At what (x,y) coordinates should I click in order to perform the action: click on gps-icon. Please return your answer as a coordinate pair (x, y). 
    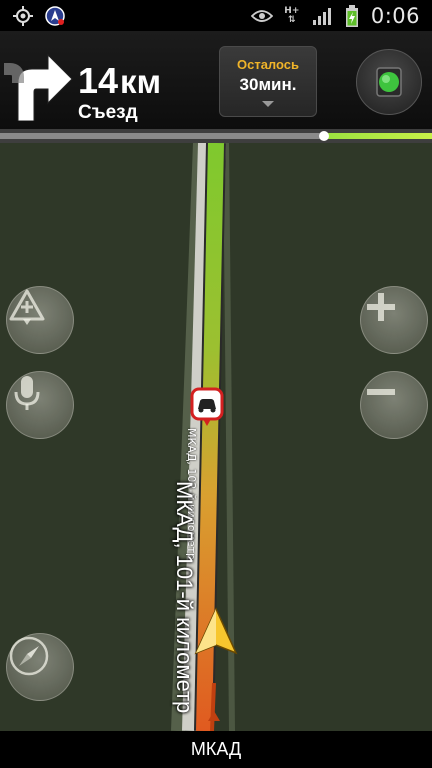
    Looking at the image, I should click on (23, 16).